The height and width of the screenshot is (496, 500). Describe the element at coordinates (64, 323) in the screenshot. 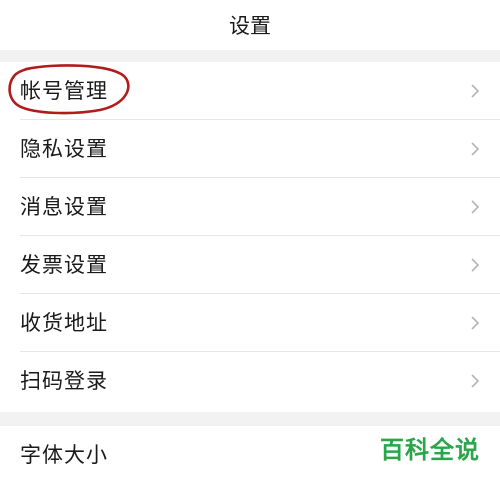

I see `settings-item-label: 收货地址` at that location.